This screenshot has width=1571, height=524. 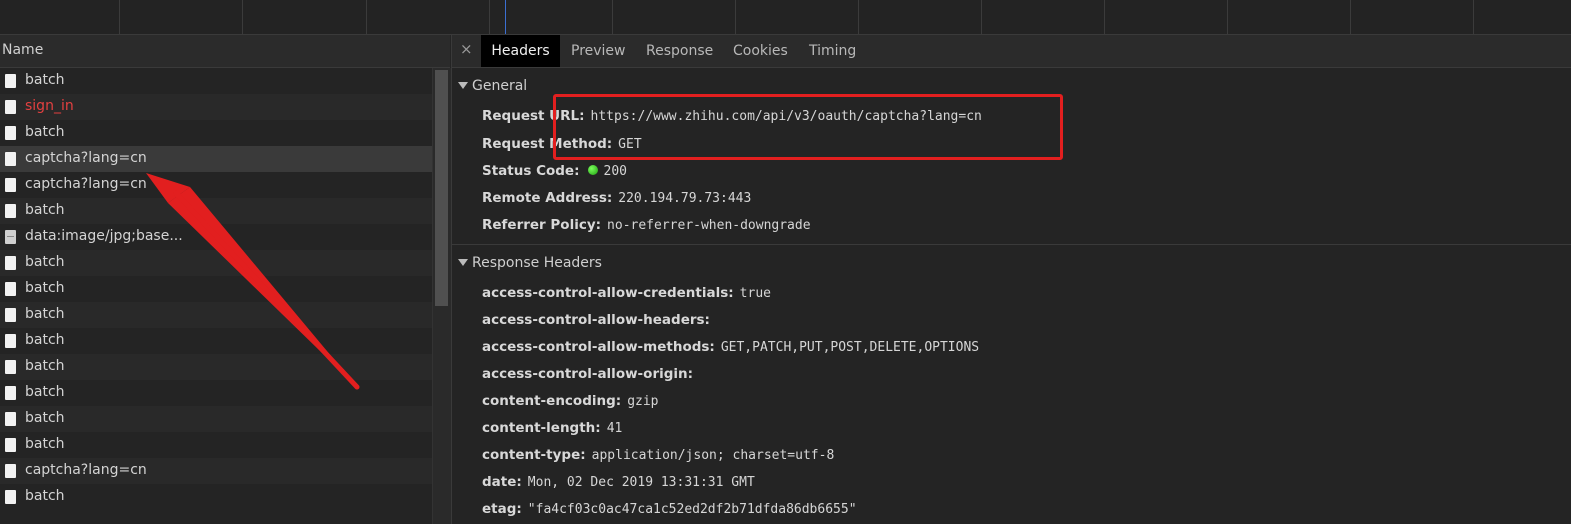 What do you see at coordinates (679, 51) in the screenshot?
I see `tab-response: Response` at bounding box center [679, 51].